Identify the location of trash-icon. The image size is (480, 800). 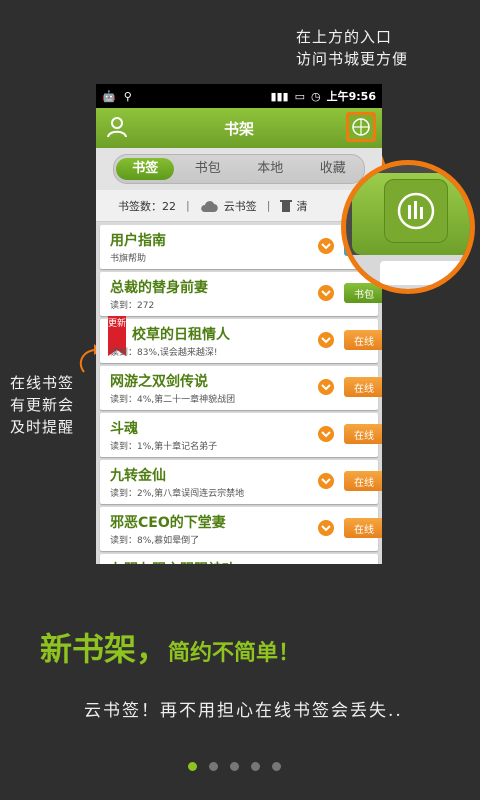
(286, 205).